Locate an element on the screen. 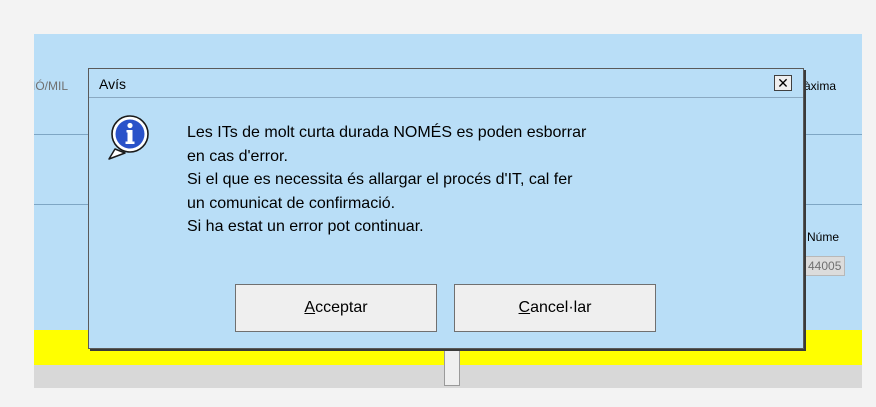  background-number-label: Núme is located at coordinates (823, 237).